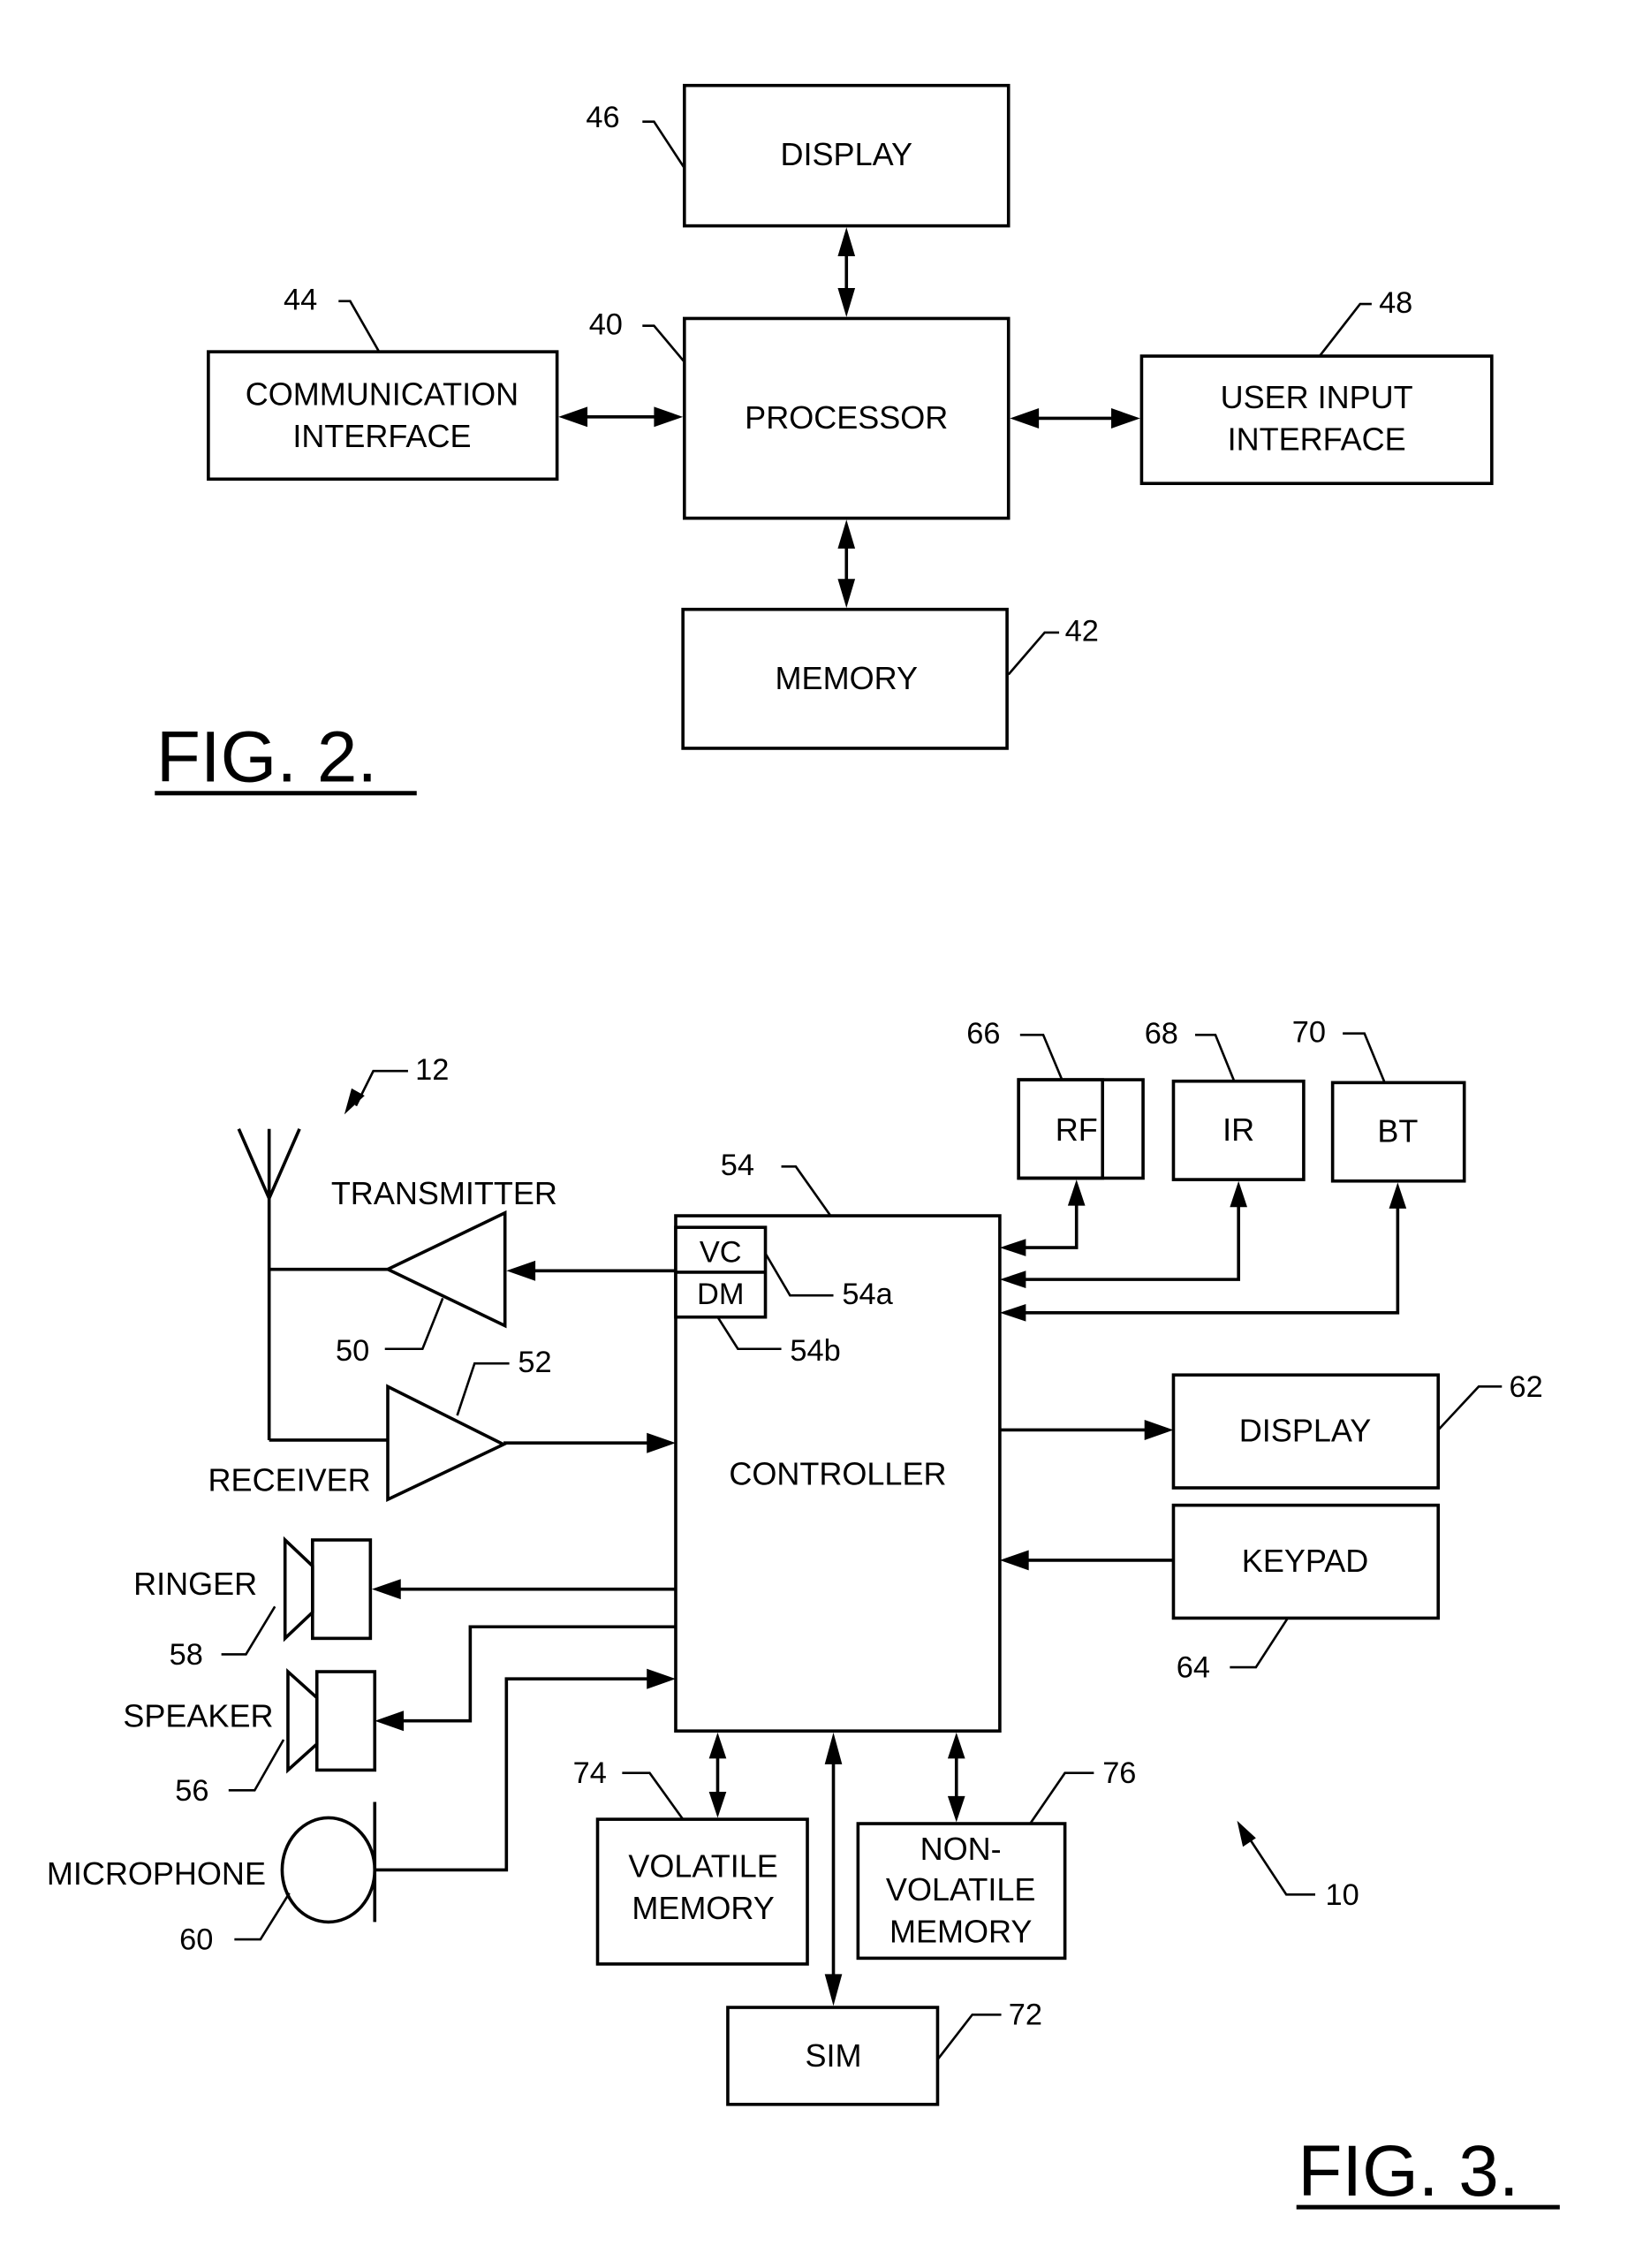  What do you see at coordinates (720, 1294) in the screenshot?
I see `dm-label: DM` at bounding box center [720, 1294].